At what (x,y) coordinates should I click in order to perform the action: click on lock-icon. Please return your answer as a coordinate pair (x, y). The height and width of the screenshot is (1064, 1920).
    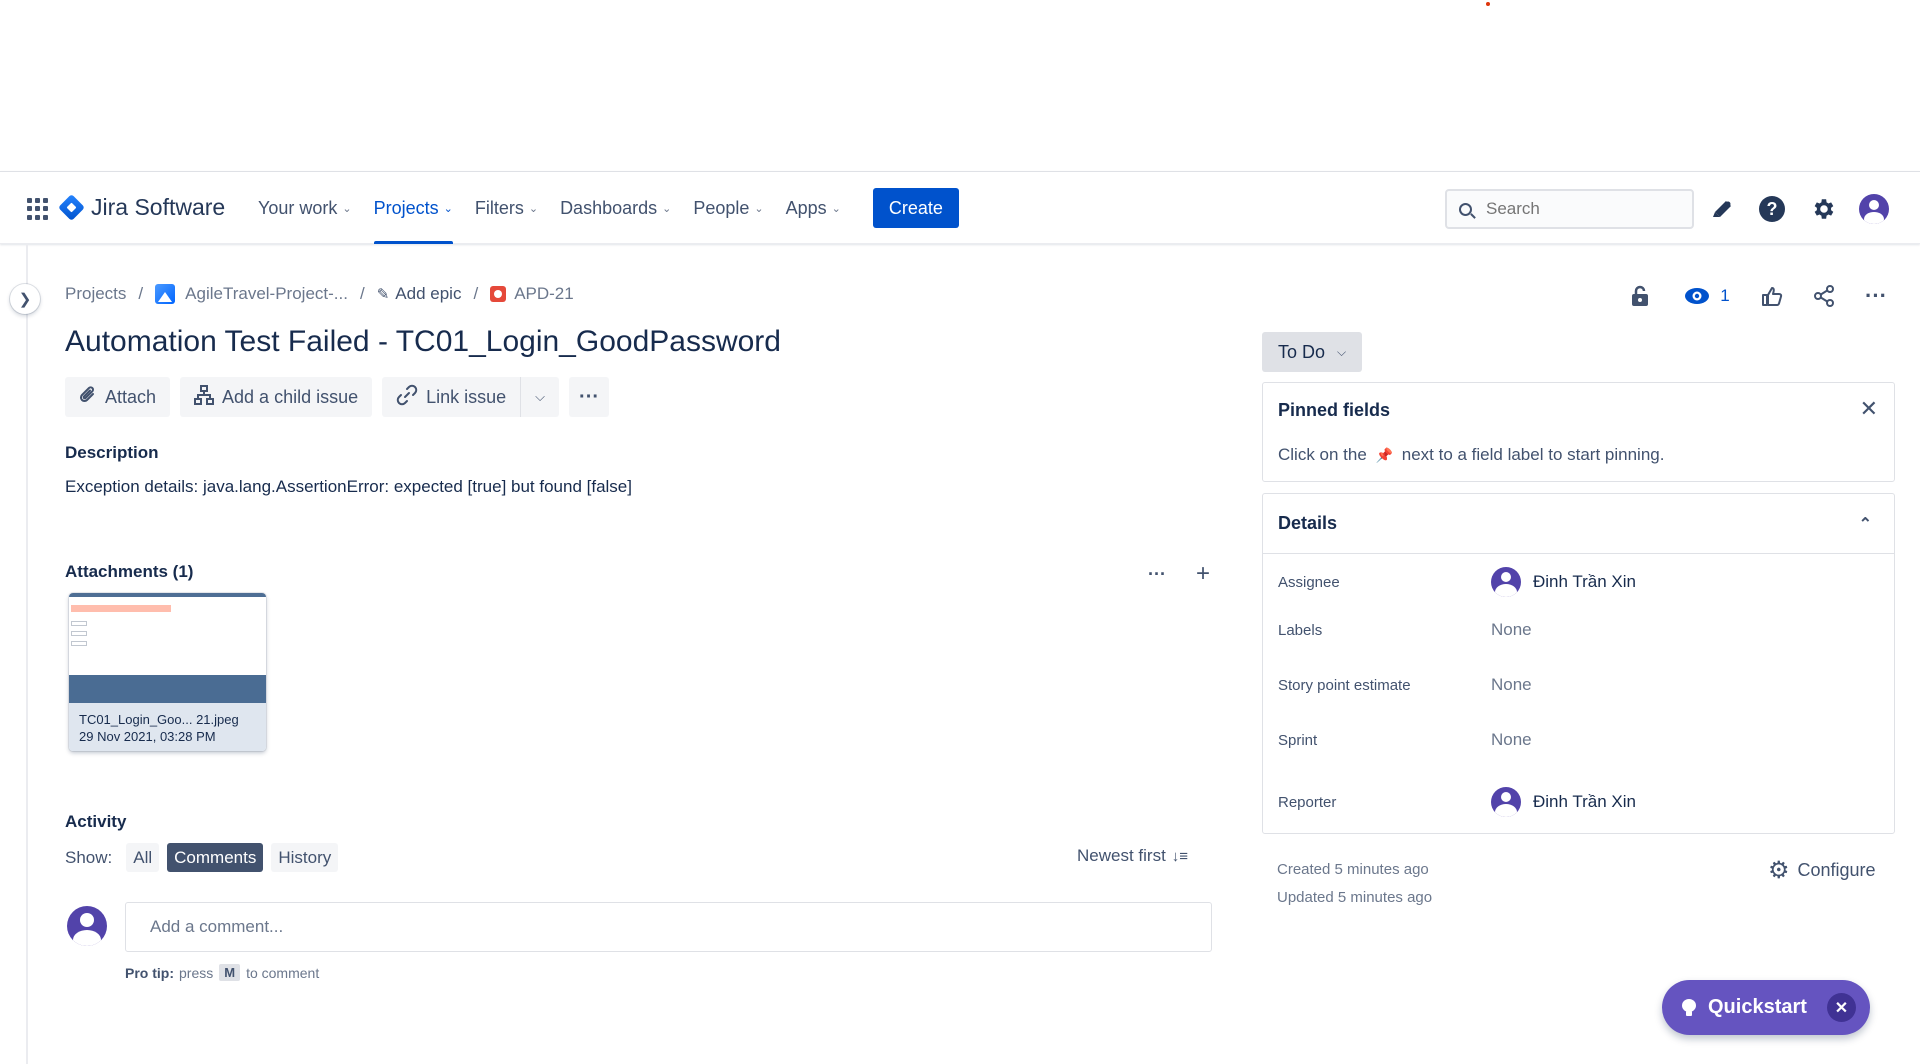
    Looking at the image, I should click on (1640, 296).